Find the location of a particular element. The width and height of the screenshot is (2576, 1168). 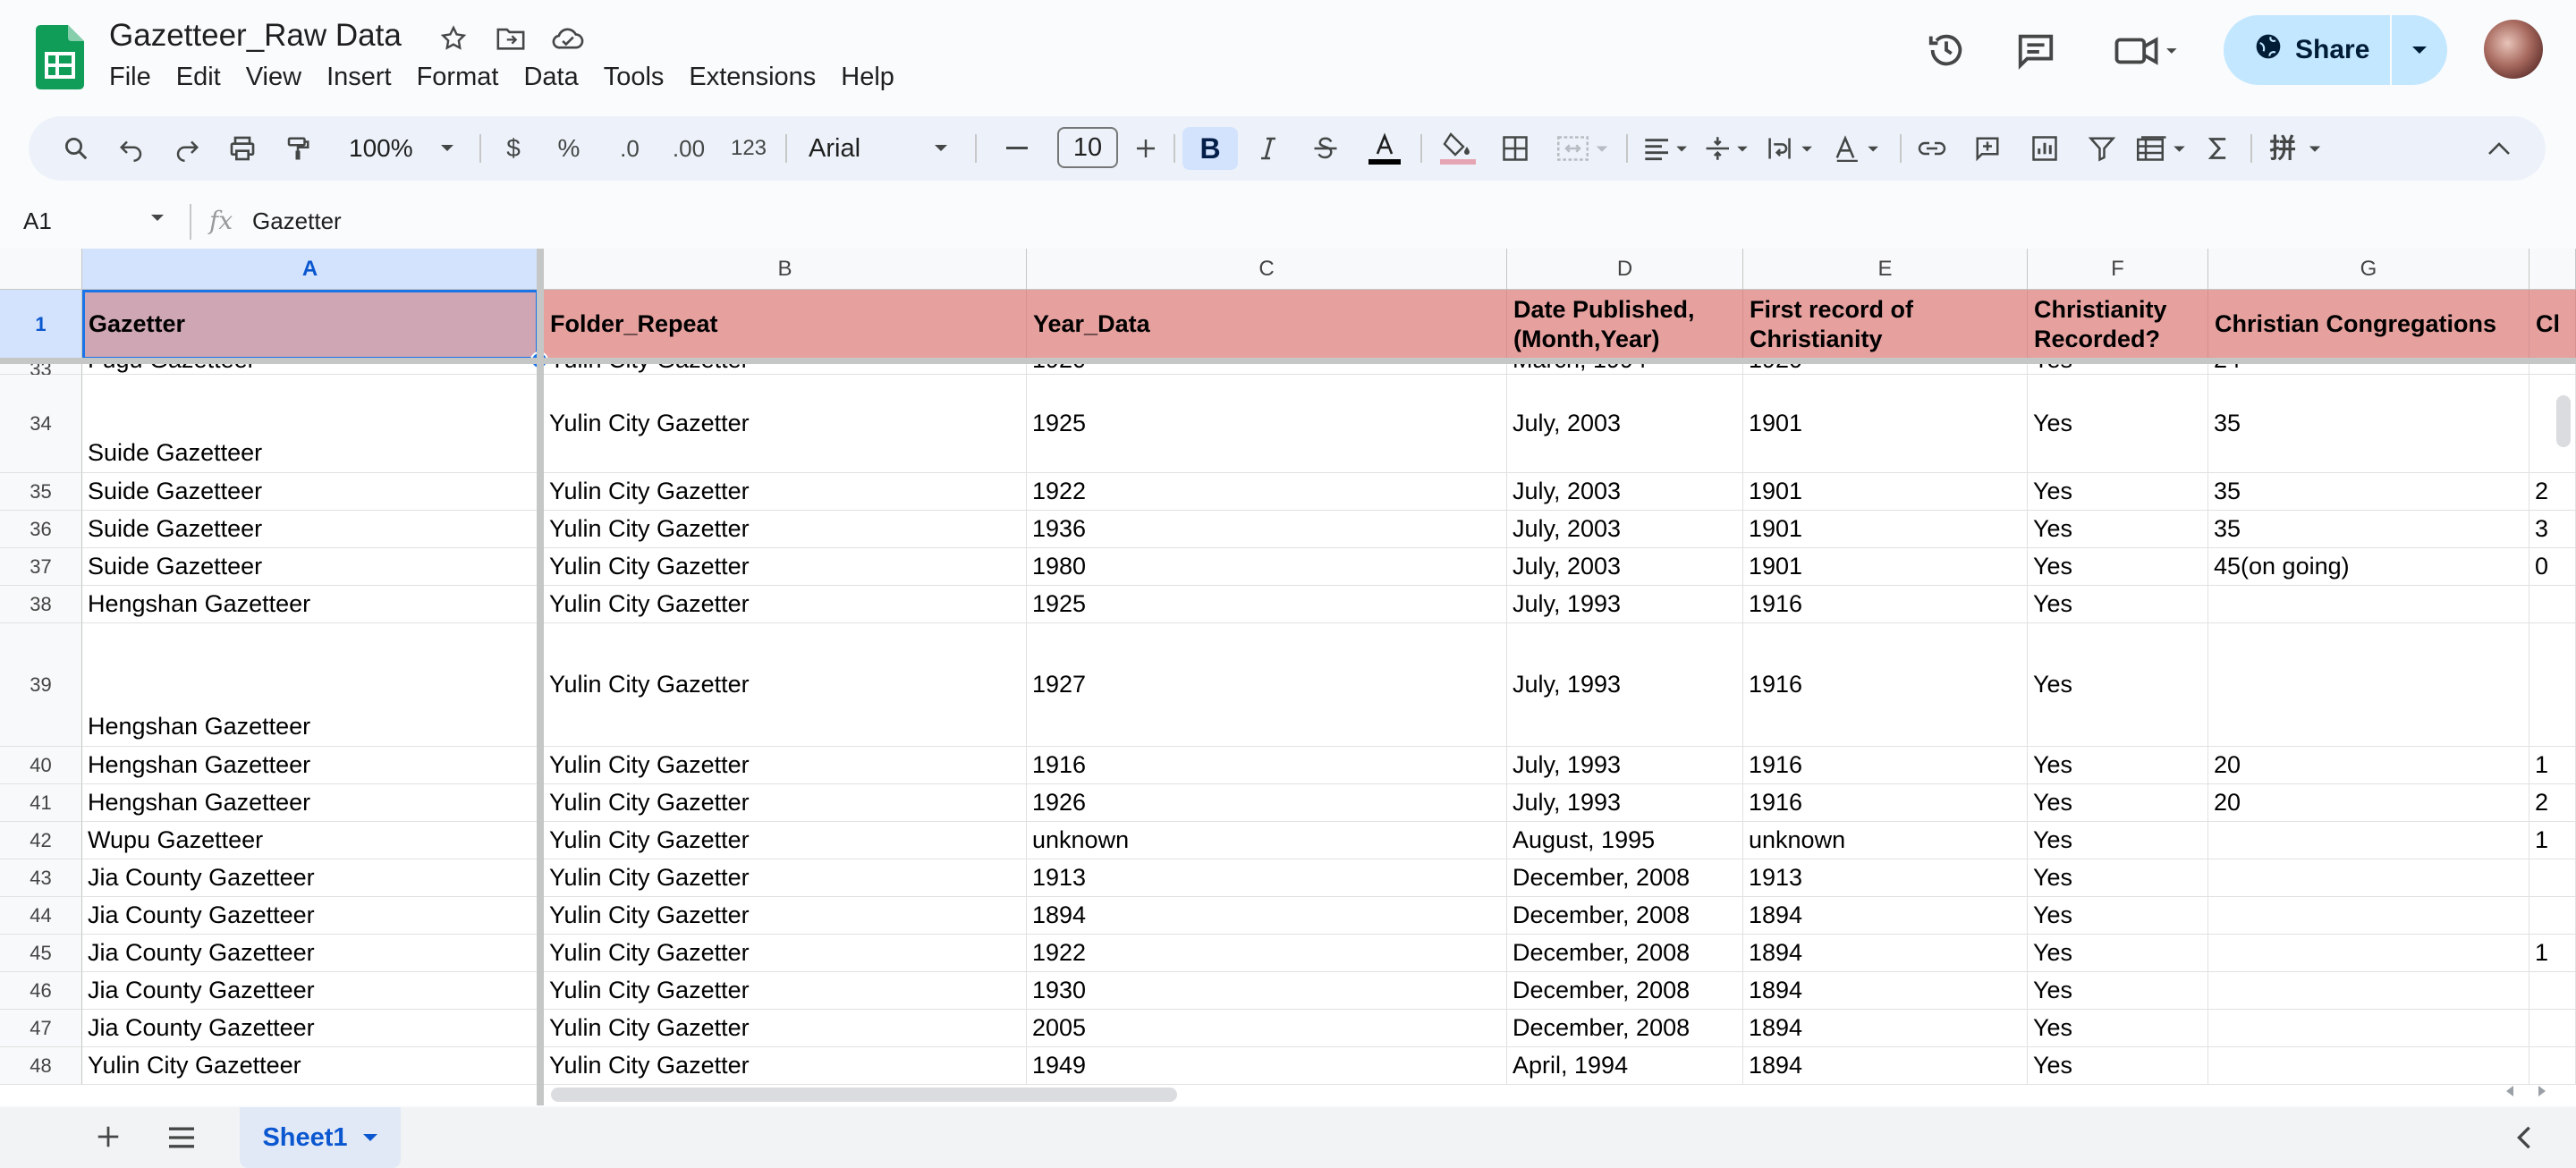

increase-font-size-icon is located at coordinates (1146, 148).